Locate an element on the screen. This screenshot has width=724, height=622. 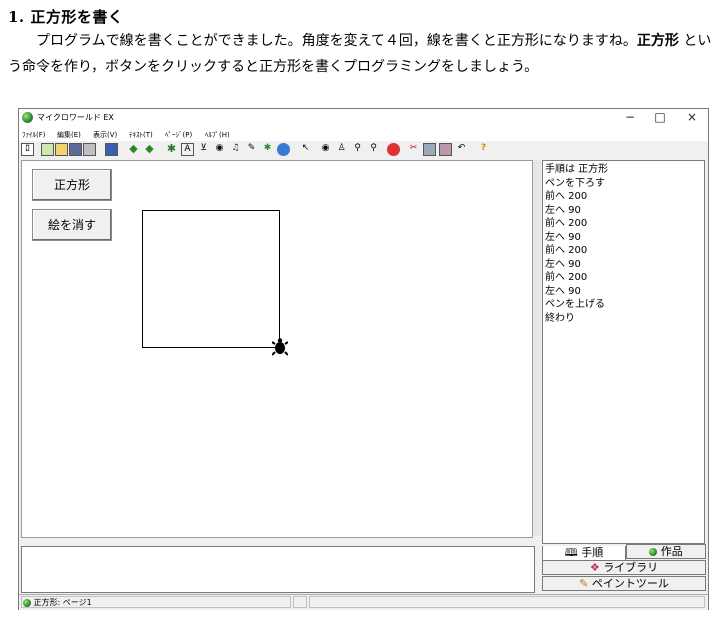
side-tabs: 🕮 手順 作品 ❖ ライブラリ ✎ ペイントツール is located at coordinates (625, 568).